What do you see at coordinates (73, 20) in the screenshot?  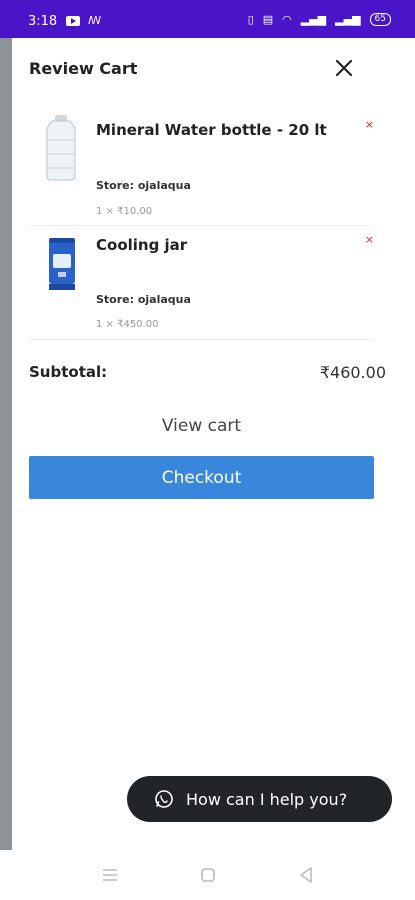 I see `youtube-icon` at bounding box center [73, 20].